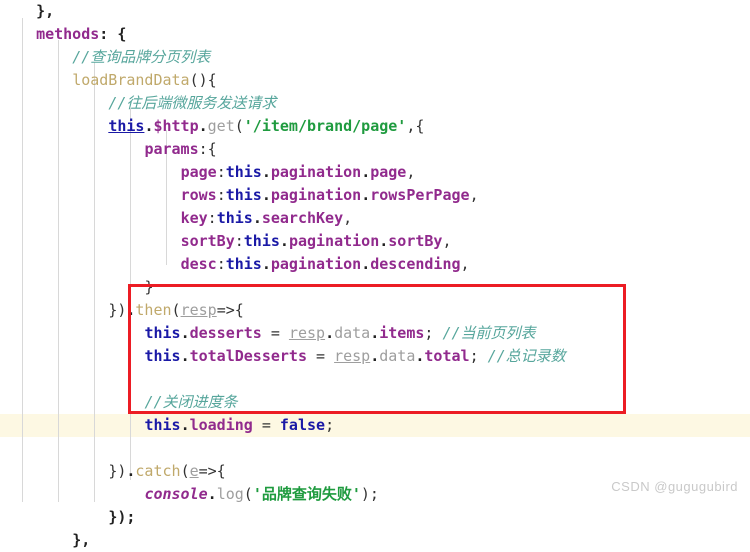 The width and height of the screenshot is (750, 552). Describe the element at coordinates (176, 494) in the screenshot. I see `code-token: console` at that location.